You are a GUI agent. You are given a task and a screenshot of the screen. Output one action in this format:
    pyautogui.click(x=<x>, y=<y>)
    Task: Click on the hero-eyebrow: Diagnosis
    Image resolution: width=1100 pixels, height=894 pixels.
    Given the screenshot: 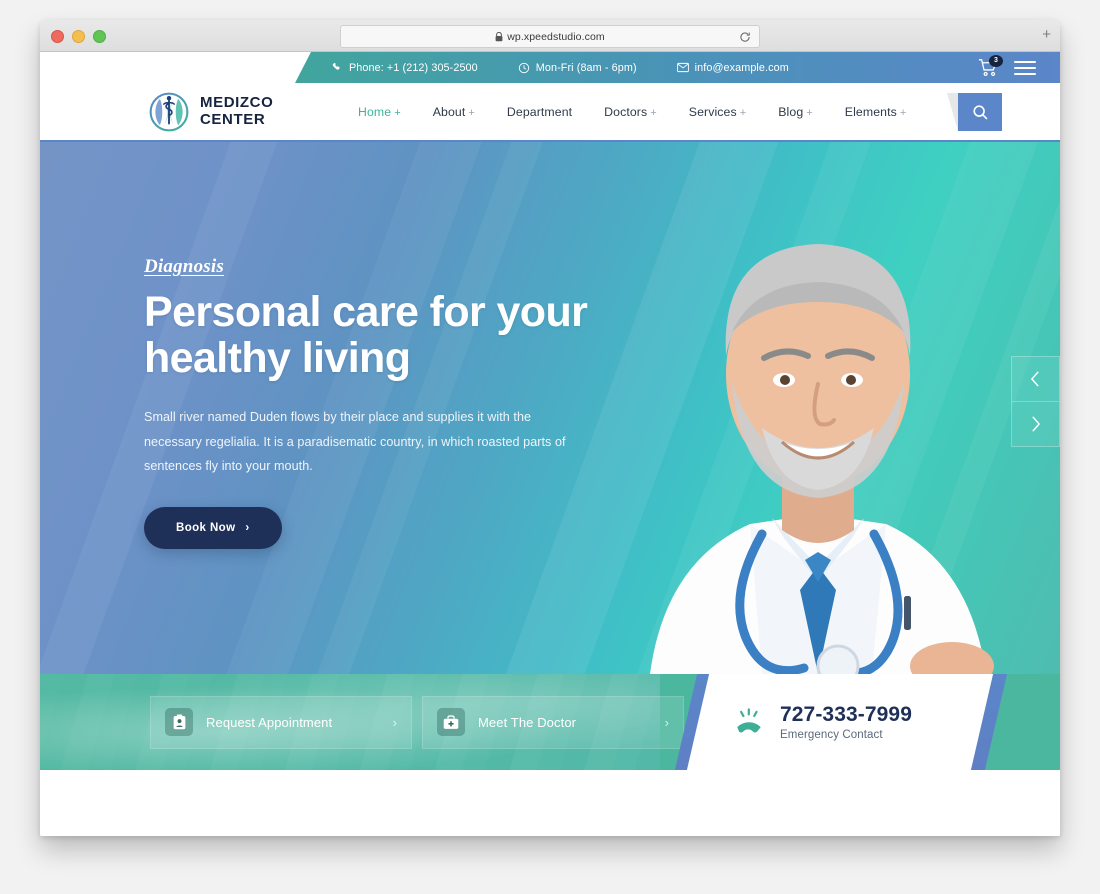 What is the action you would take?
    pyautogui.click(x=184, y=266)
    